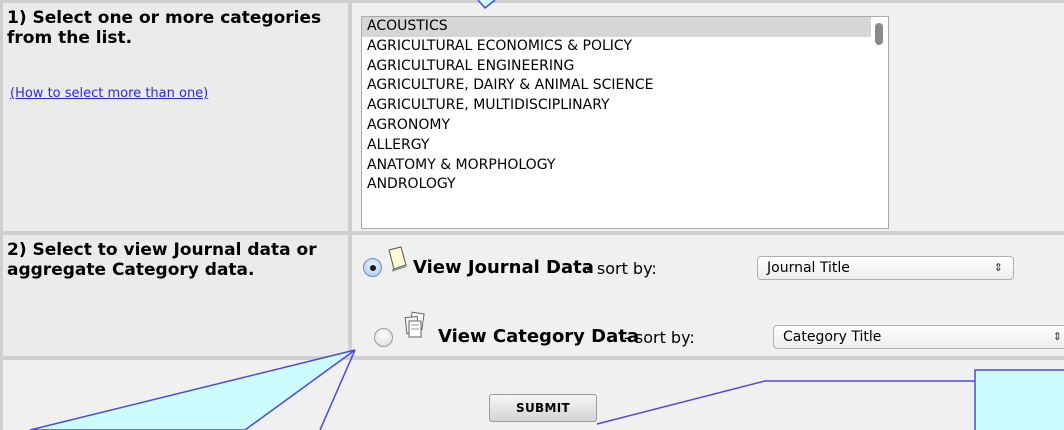 The width and height of the screenshot is (1064, 430). Describe the element at coordinates (625, 47) in the screenshot. I see `category-option: AGRICULTURAL ECONOMICS & POLICY` at that location.